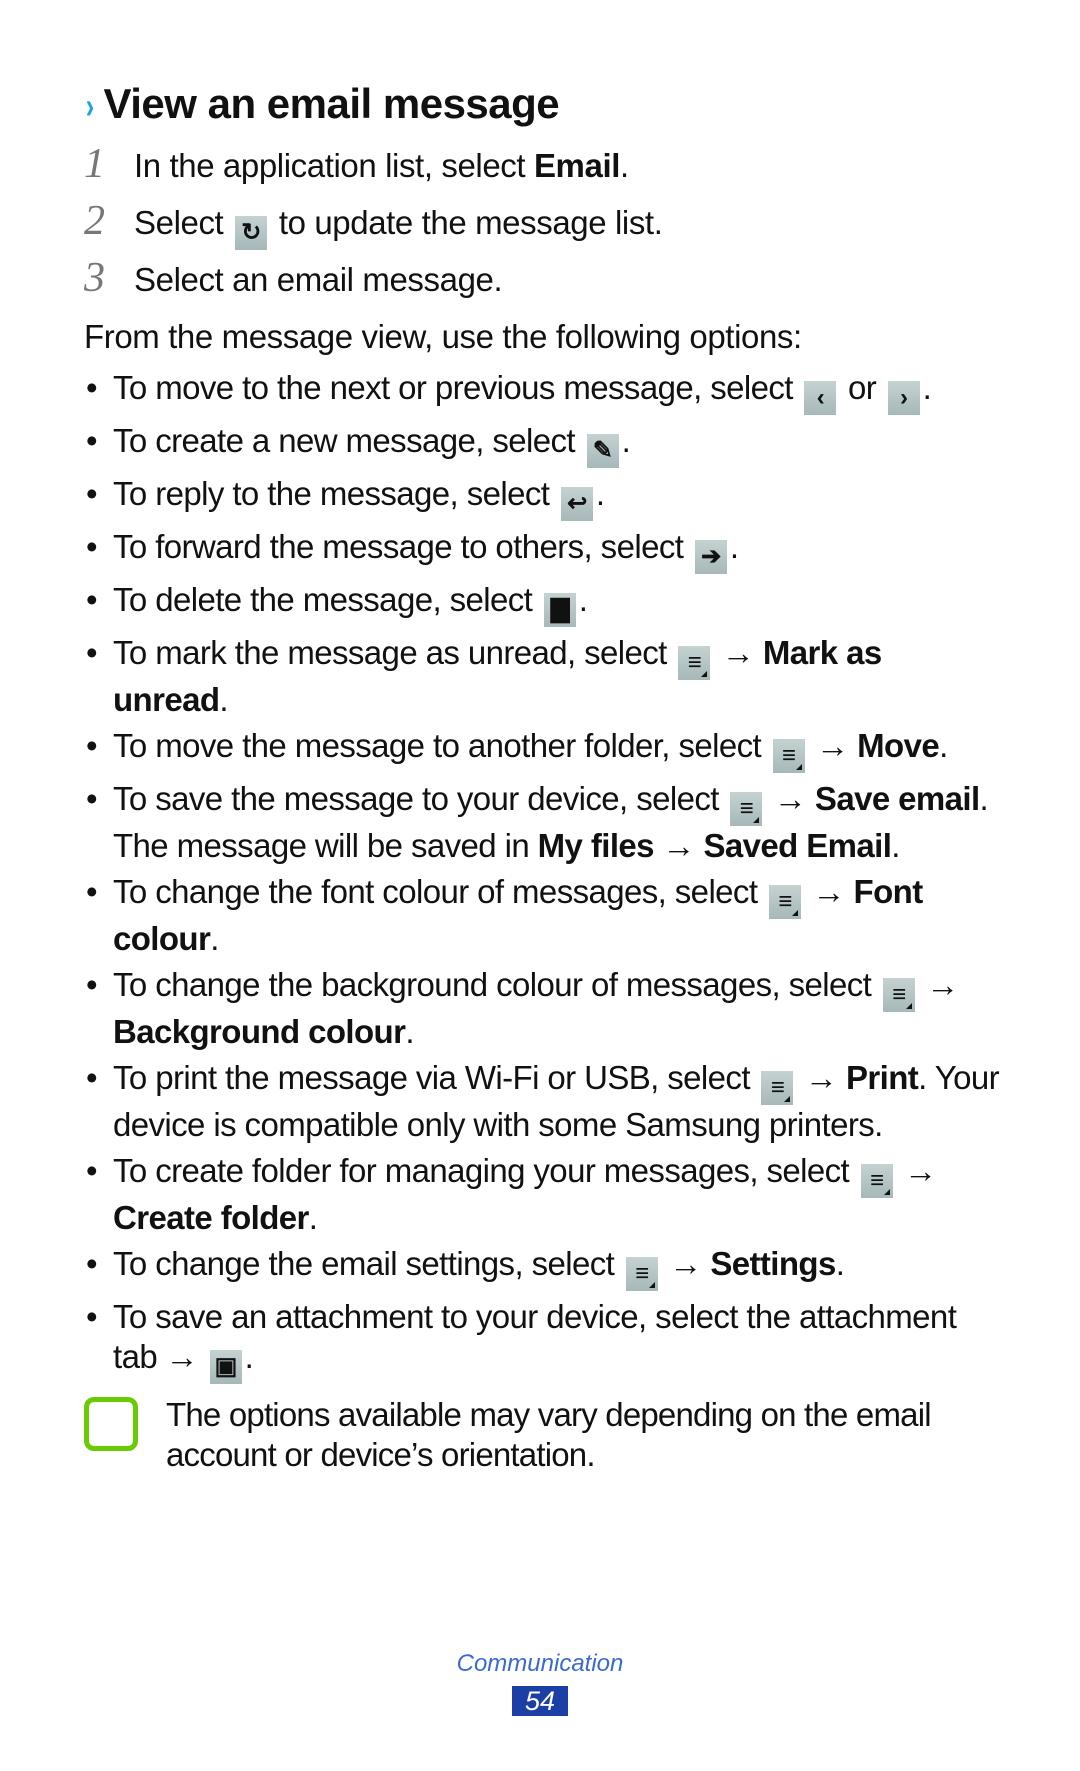  What do you see at coordinates (94, 221) in the screenshot?
I see `step-number: 2` at bounding box center [94, 221].